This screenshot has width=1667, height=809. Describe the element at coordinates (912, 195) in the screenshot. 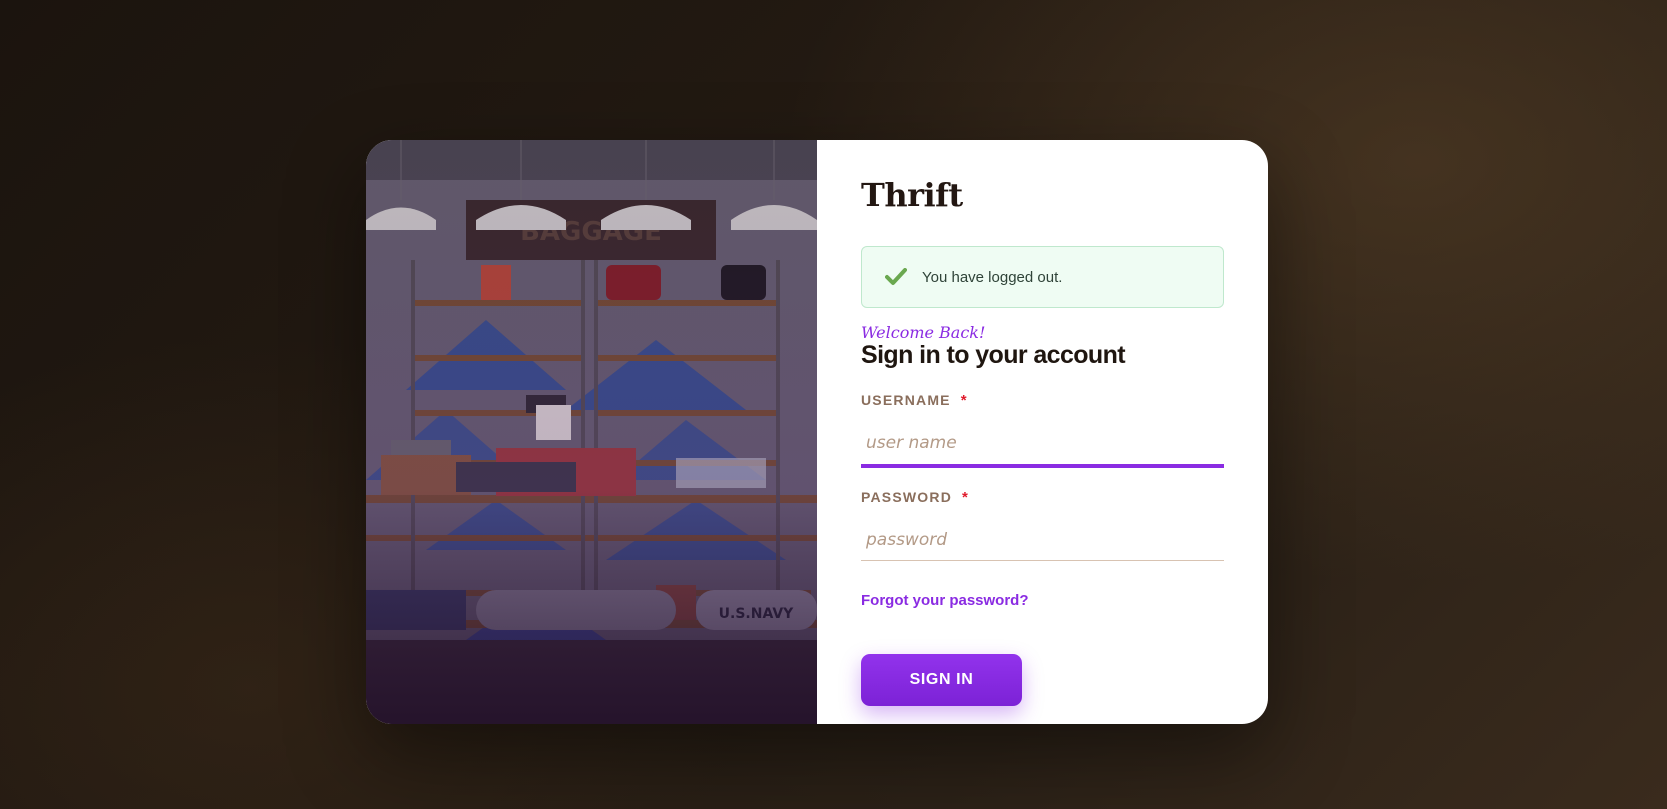

I see `brand-logo: Thrift` at that location.